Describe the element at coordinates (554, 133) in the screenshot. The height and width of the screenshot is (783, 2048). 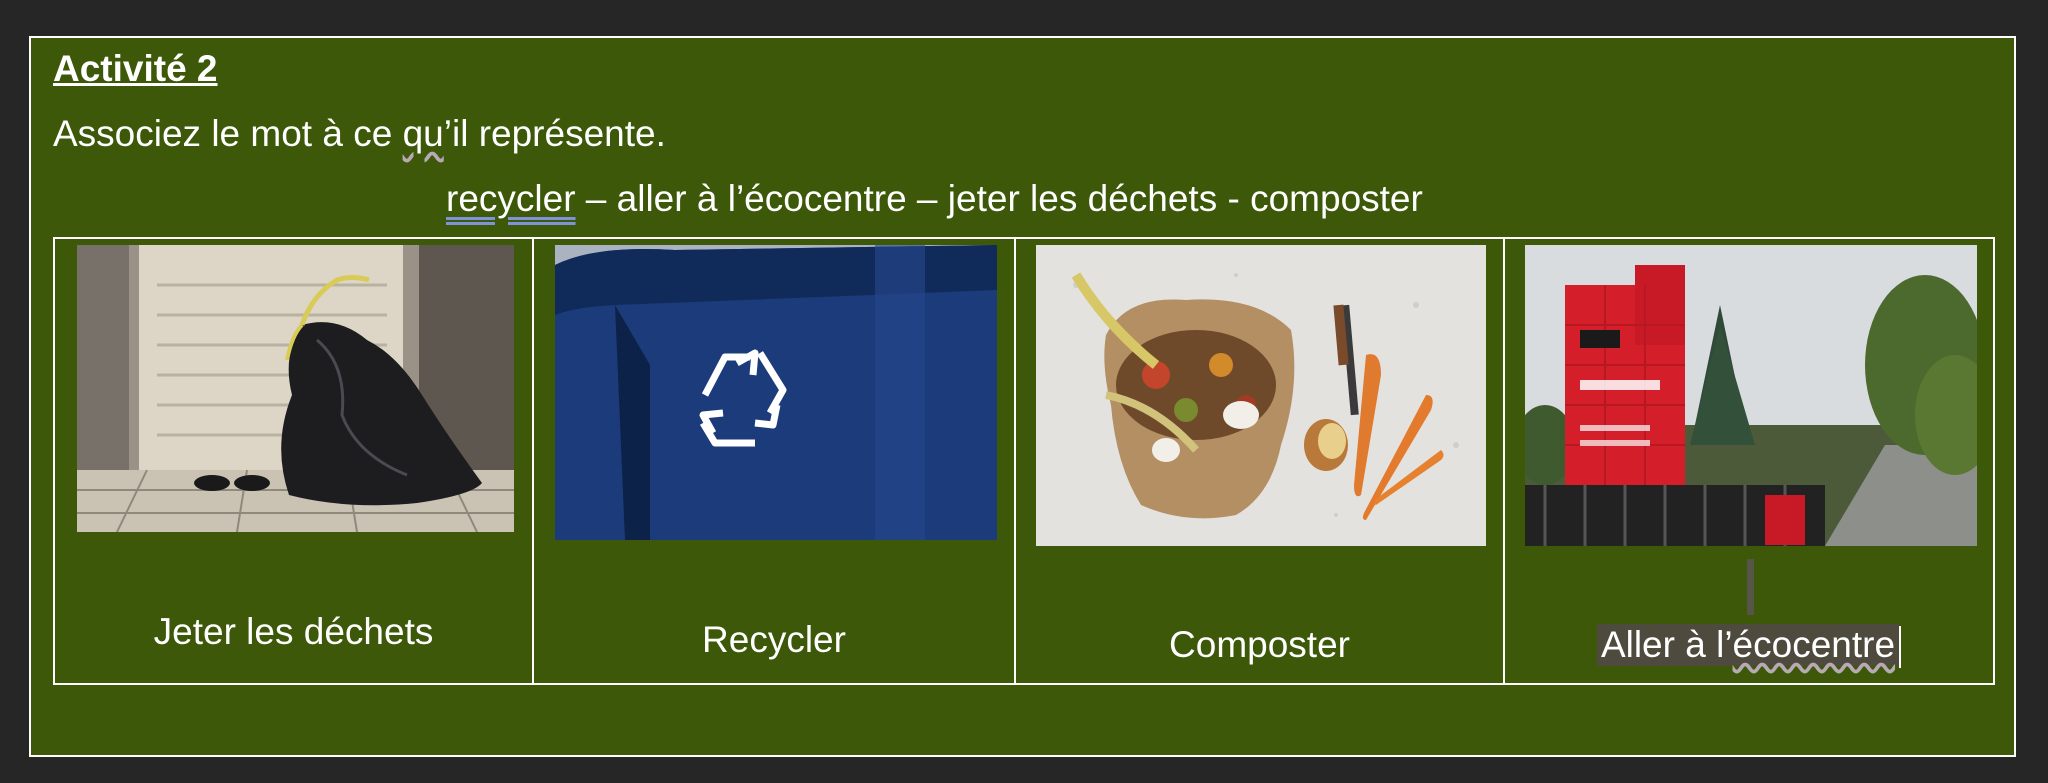
I see `instruction-part: ’il représente.` at that location.